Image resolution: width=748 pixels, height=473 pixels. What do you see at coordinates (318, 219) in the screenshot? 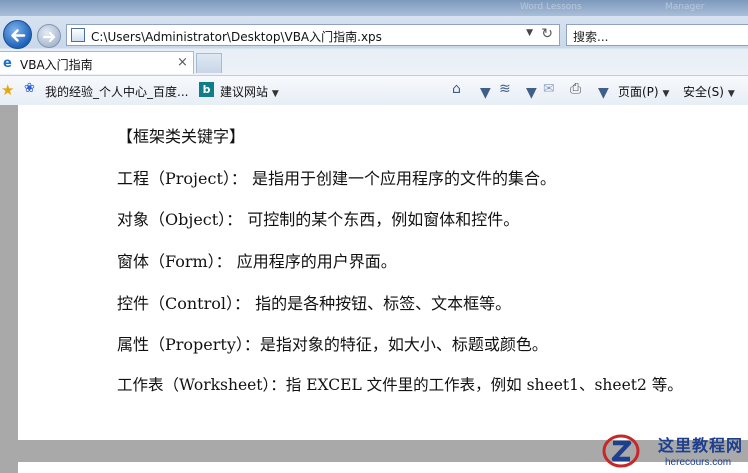
I see `document-line: 对象（Object）： 可控制的某个东西，例如窗体和控件。` at bounding box center [318, 219].